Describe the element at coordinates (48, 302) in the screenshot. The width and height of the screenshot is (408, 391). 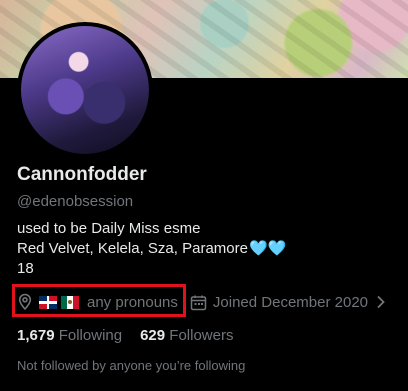
I see `dominican-republic-flag-icon` at that location.